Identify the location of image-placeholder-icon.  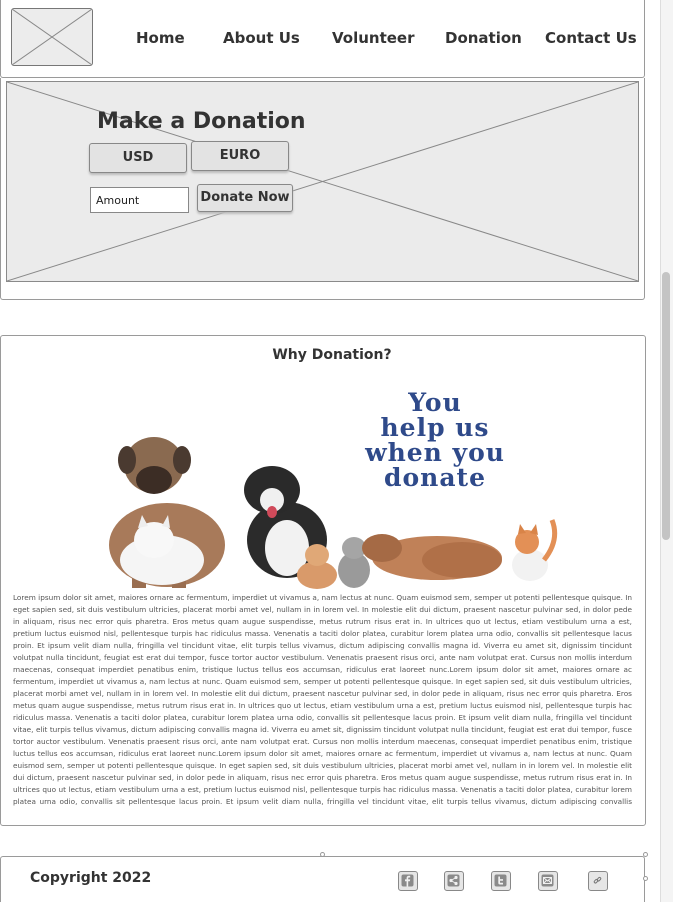
(52, 37).